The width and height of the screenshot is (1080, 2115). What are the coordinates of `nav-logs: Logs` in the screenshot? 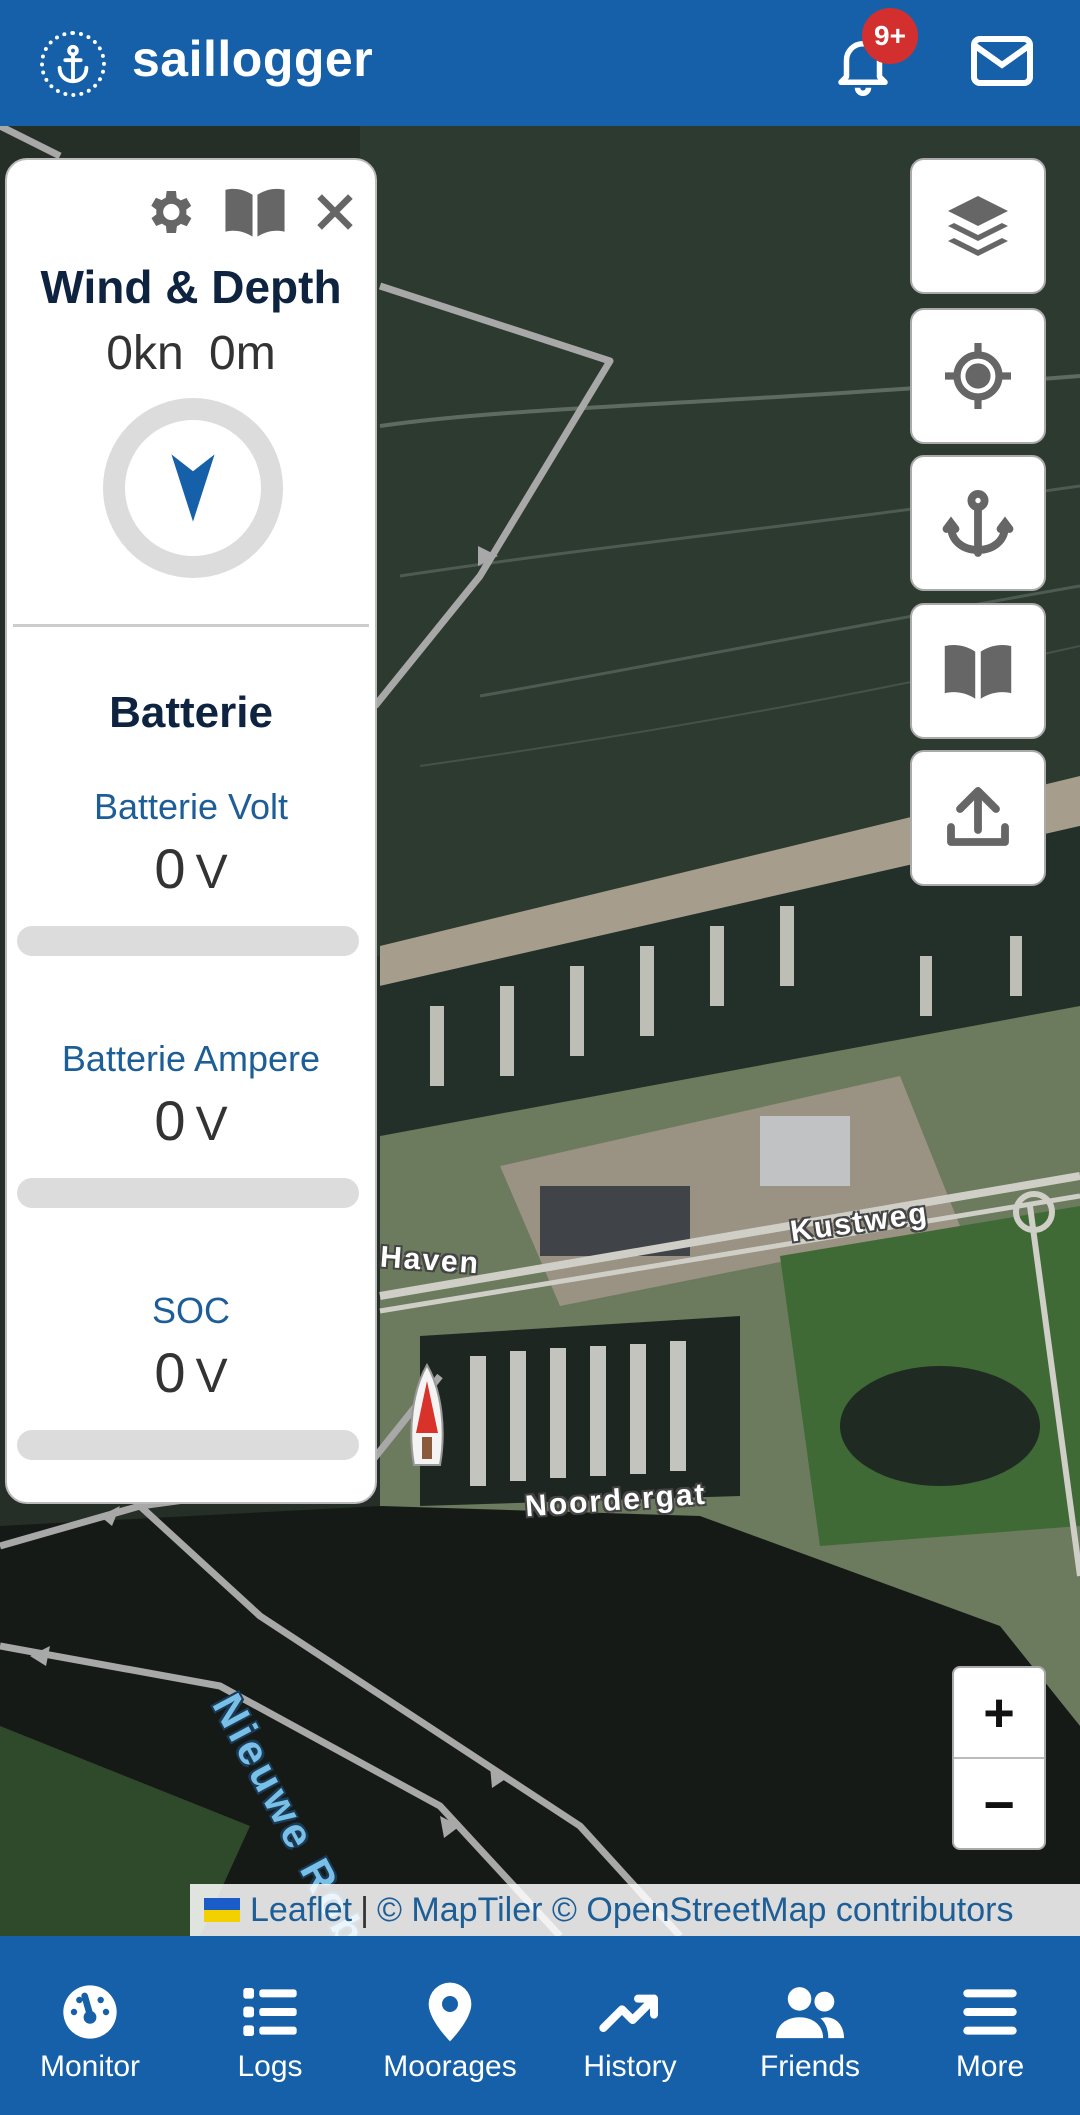 It's located at (270, 2025).